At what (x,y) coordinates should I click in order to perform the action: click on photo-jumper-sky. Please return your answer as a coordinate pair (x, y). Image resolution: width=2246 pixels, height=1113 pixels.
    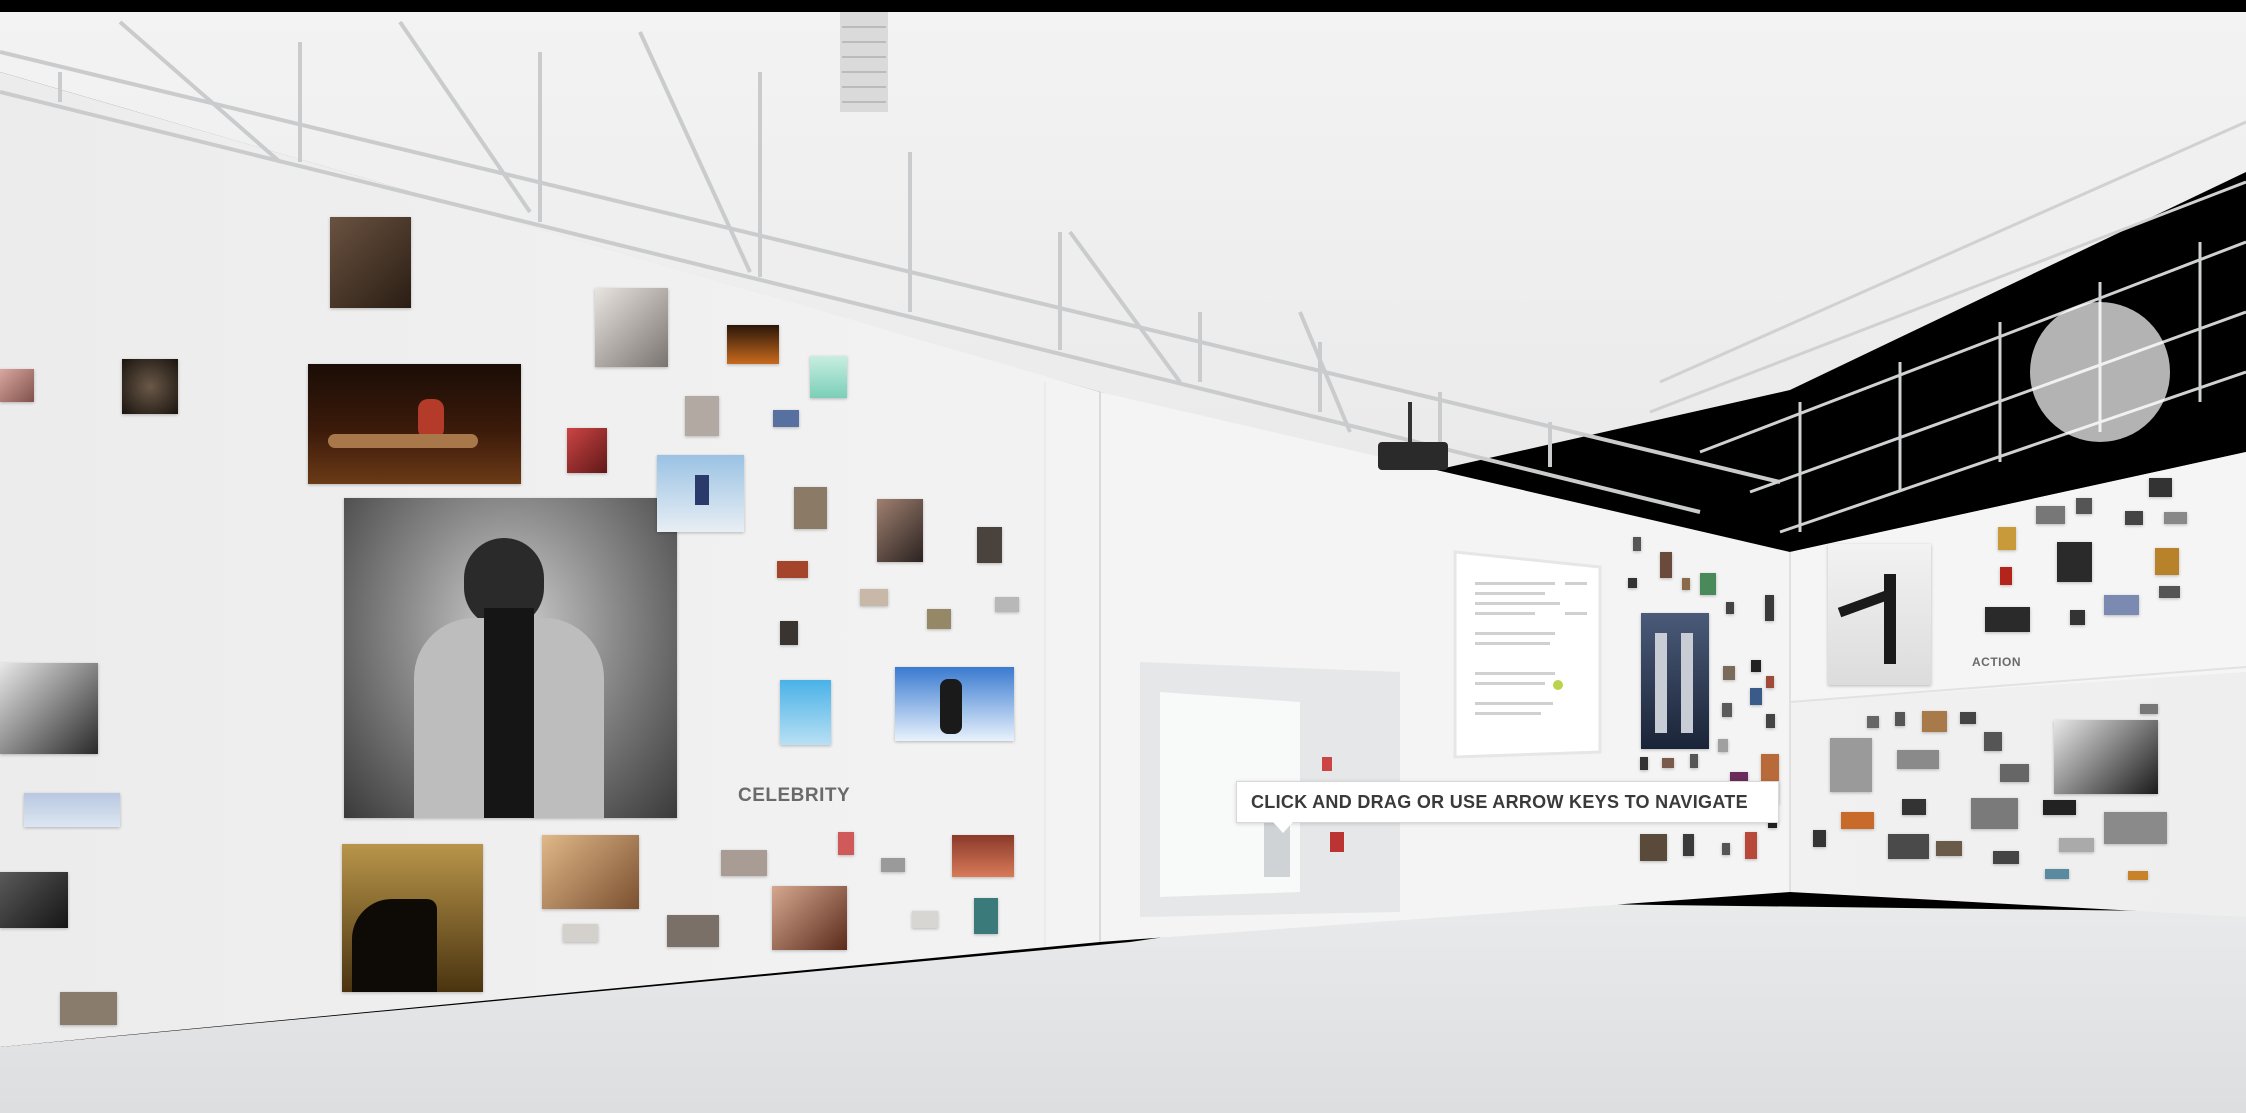
    Looking at the image, I should click on (805, 712).